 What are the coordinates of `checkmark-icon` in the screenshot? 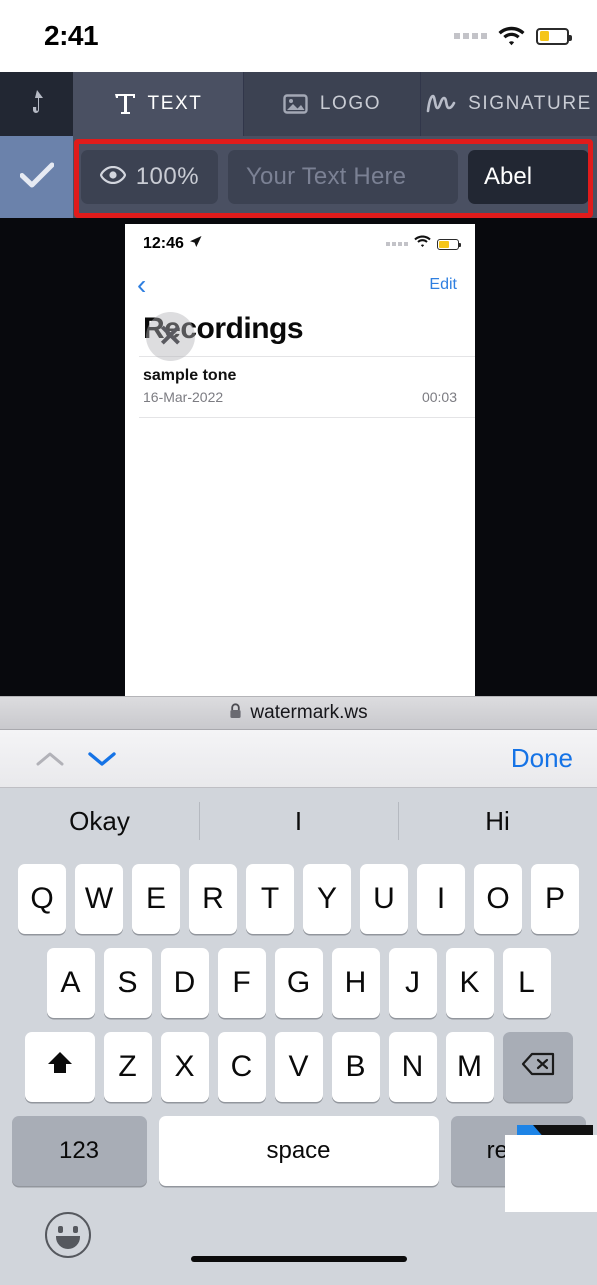 It's located at (36, 177).